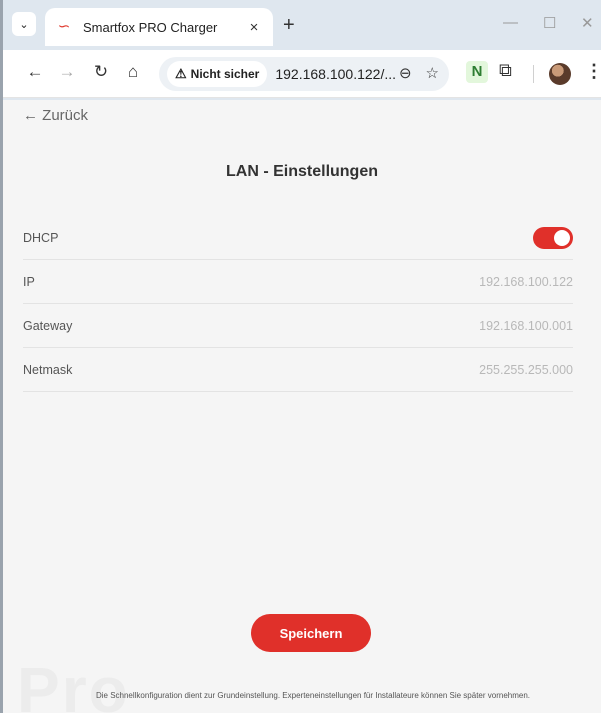  I want to click on close-window-icon: ✕, so click(587, 23).